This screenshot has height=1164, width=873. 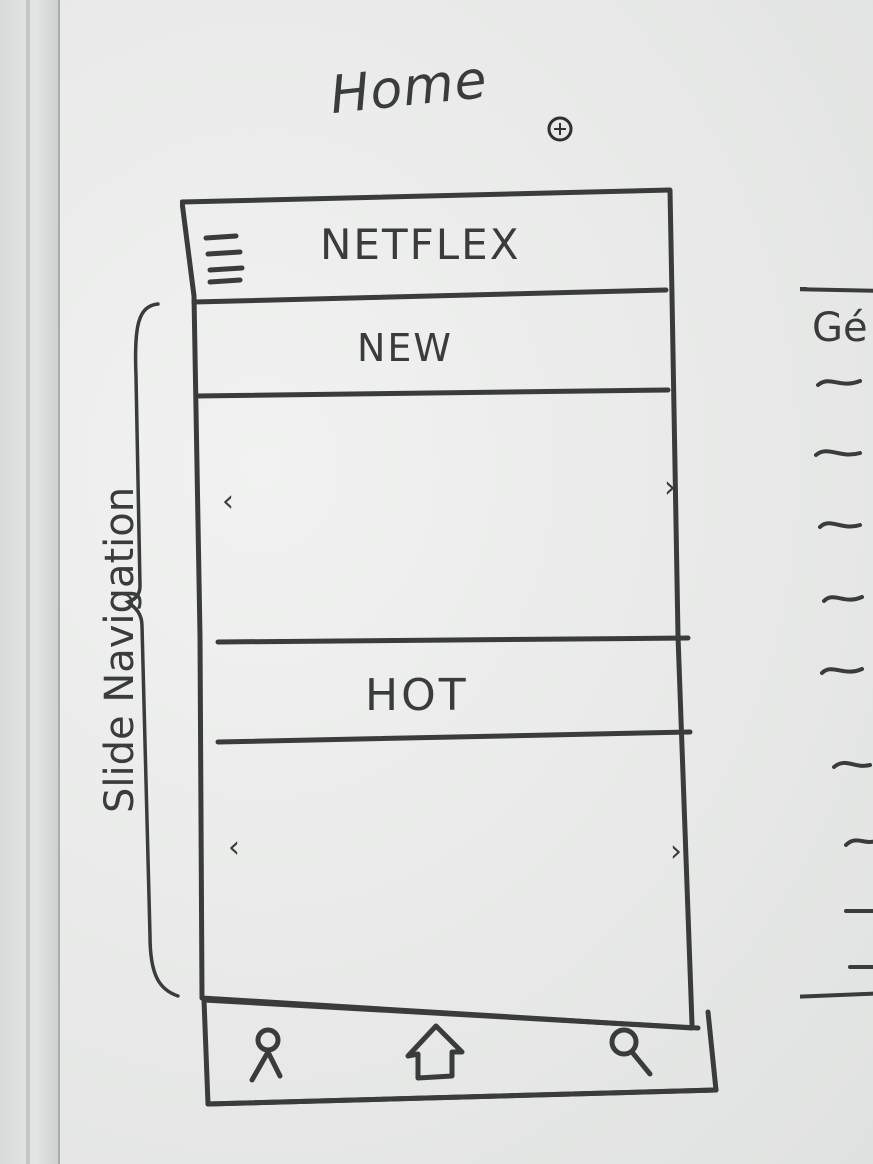 I want to click on home-icon, so click(x=435, y=1052).